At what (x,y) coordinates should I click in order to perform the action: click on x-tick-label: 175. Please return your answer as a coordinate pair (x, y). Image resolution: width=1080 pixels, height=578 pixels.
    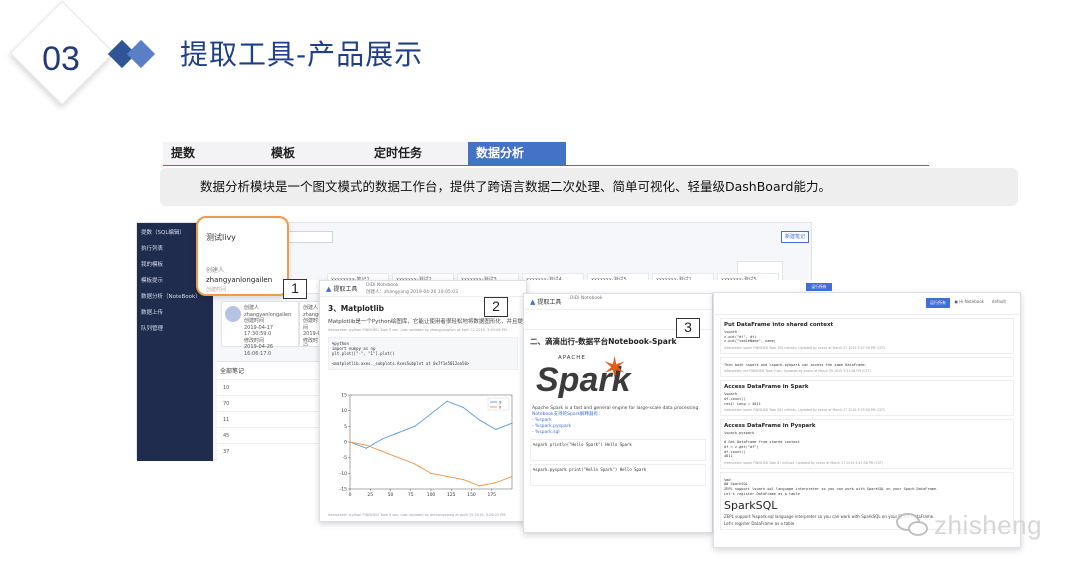
    Looking at the image, I should click on (491, 495).